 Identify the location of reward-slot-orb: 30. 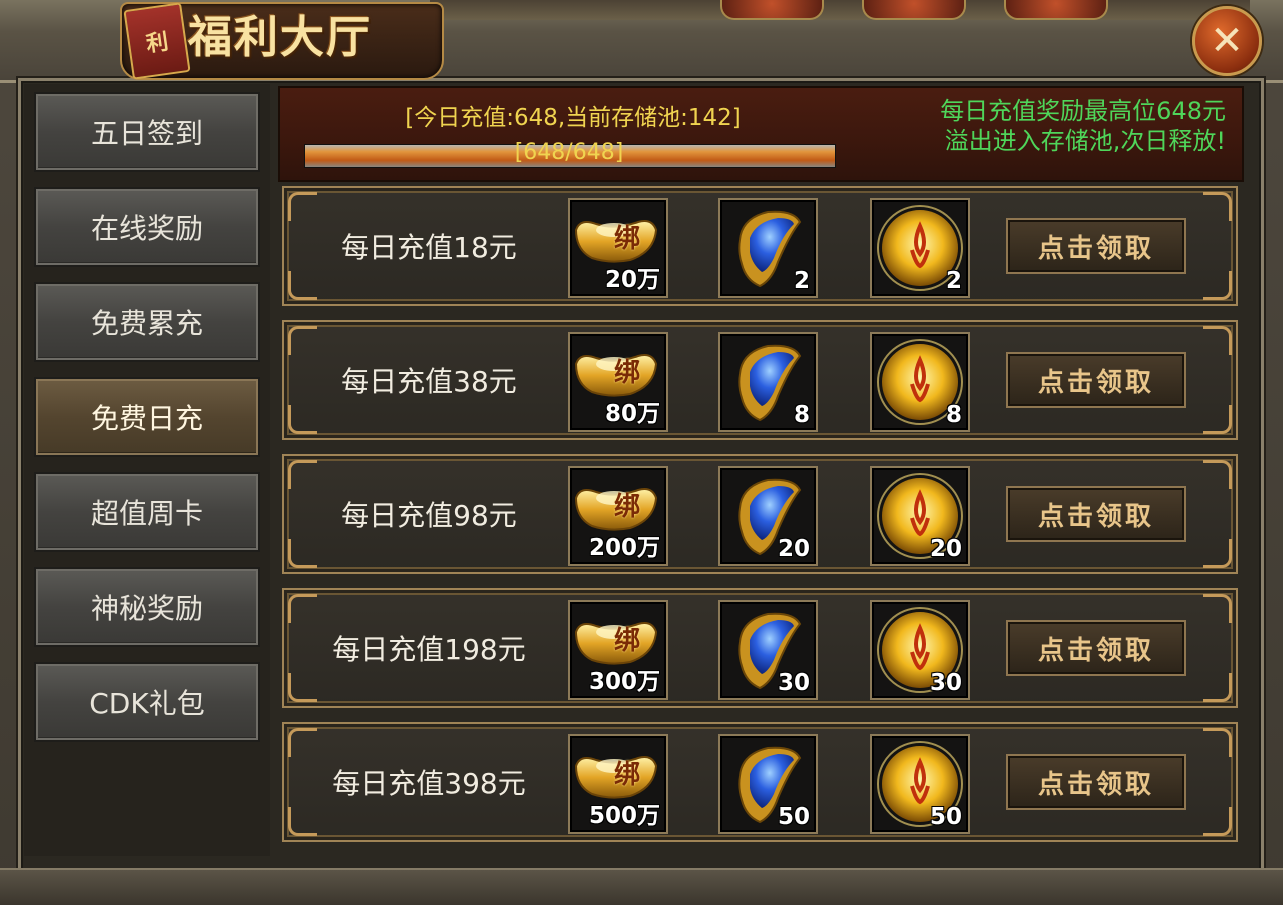
(920, 650).